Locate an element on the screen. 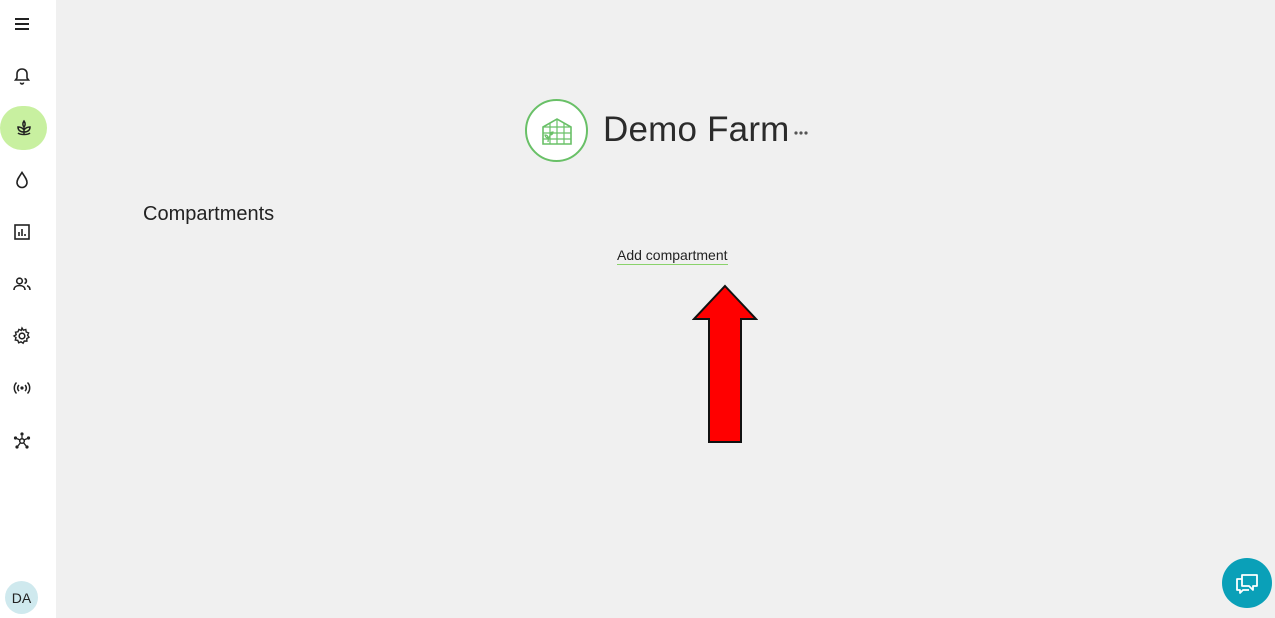 The image size is (1275, 618). greenhouse-icon is located at coordinates (556, 131).